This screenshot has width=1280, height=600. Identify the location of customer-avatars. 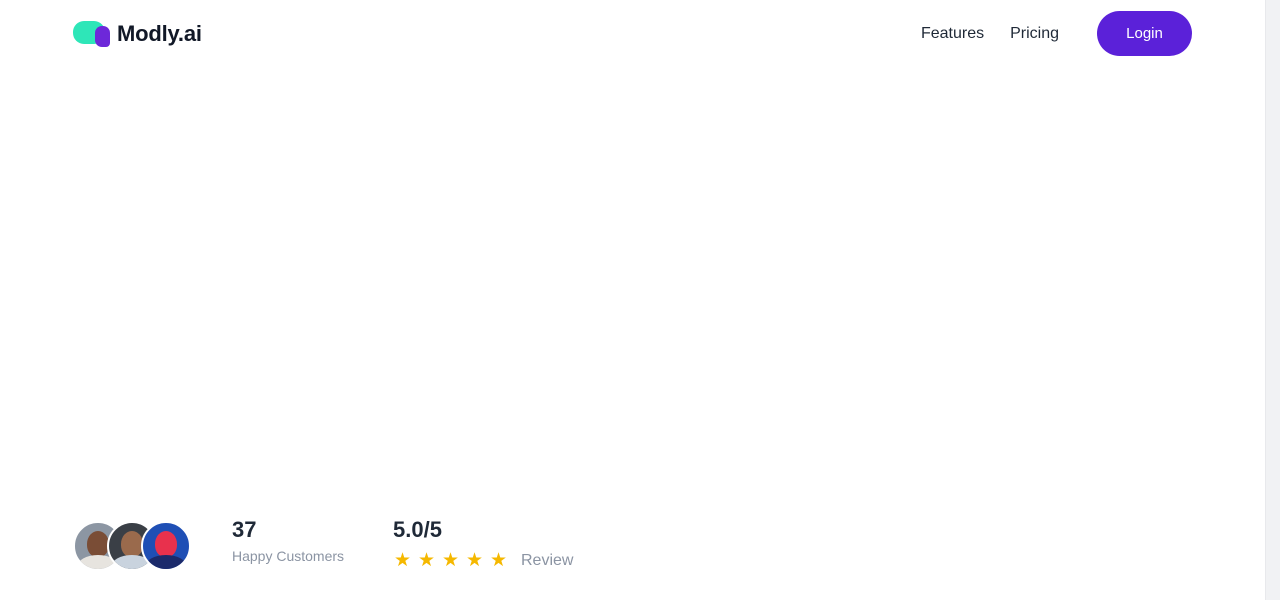
(132, 546).